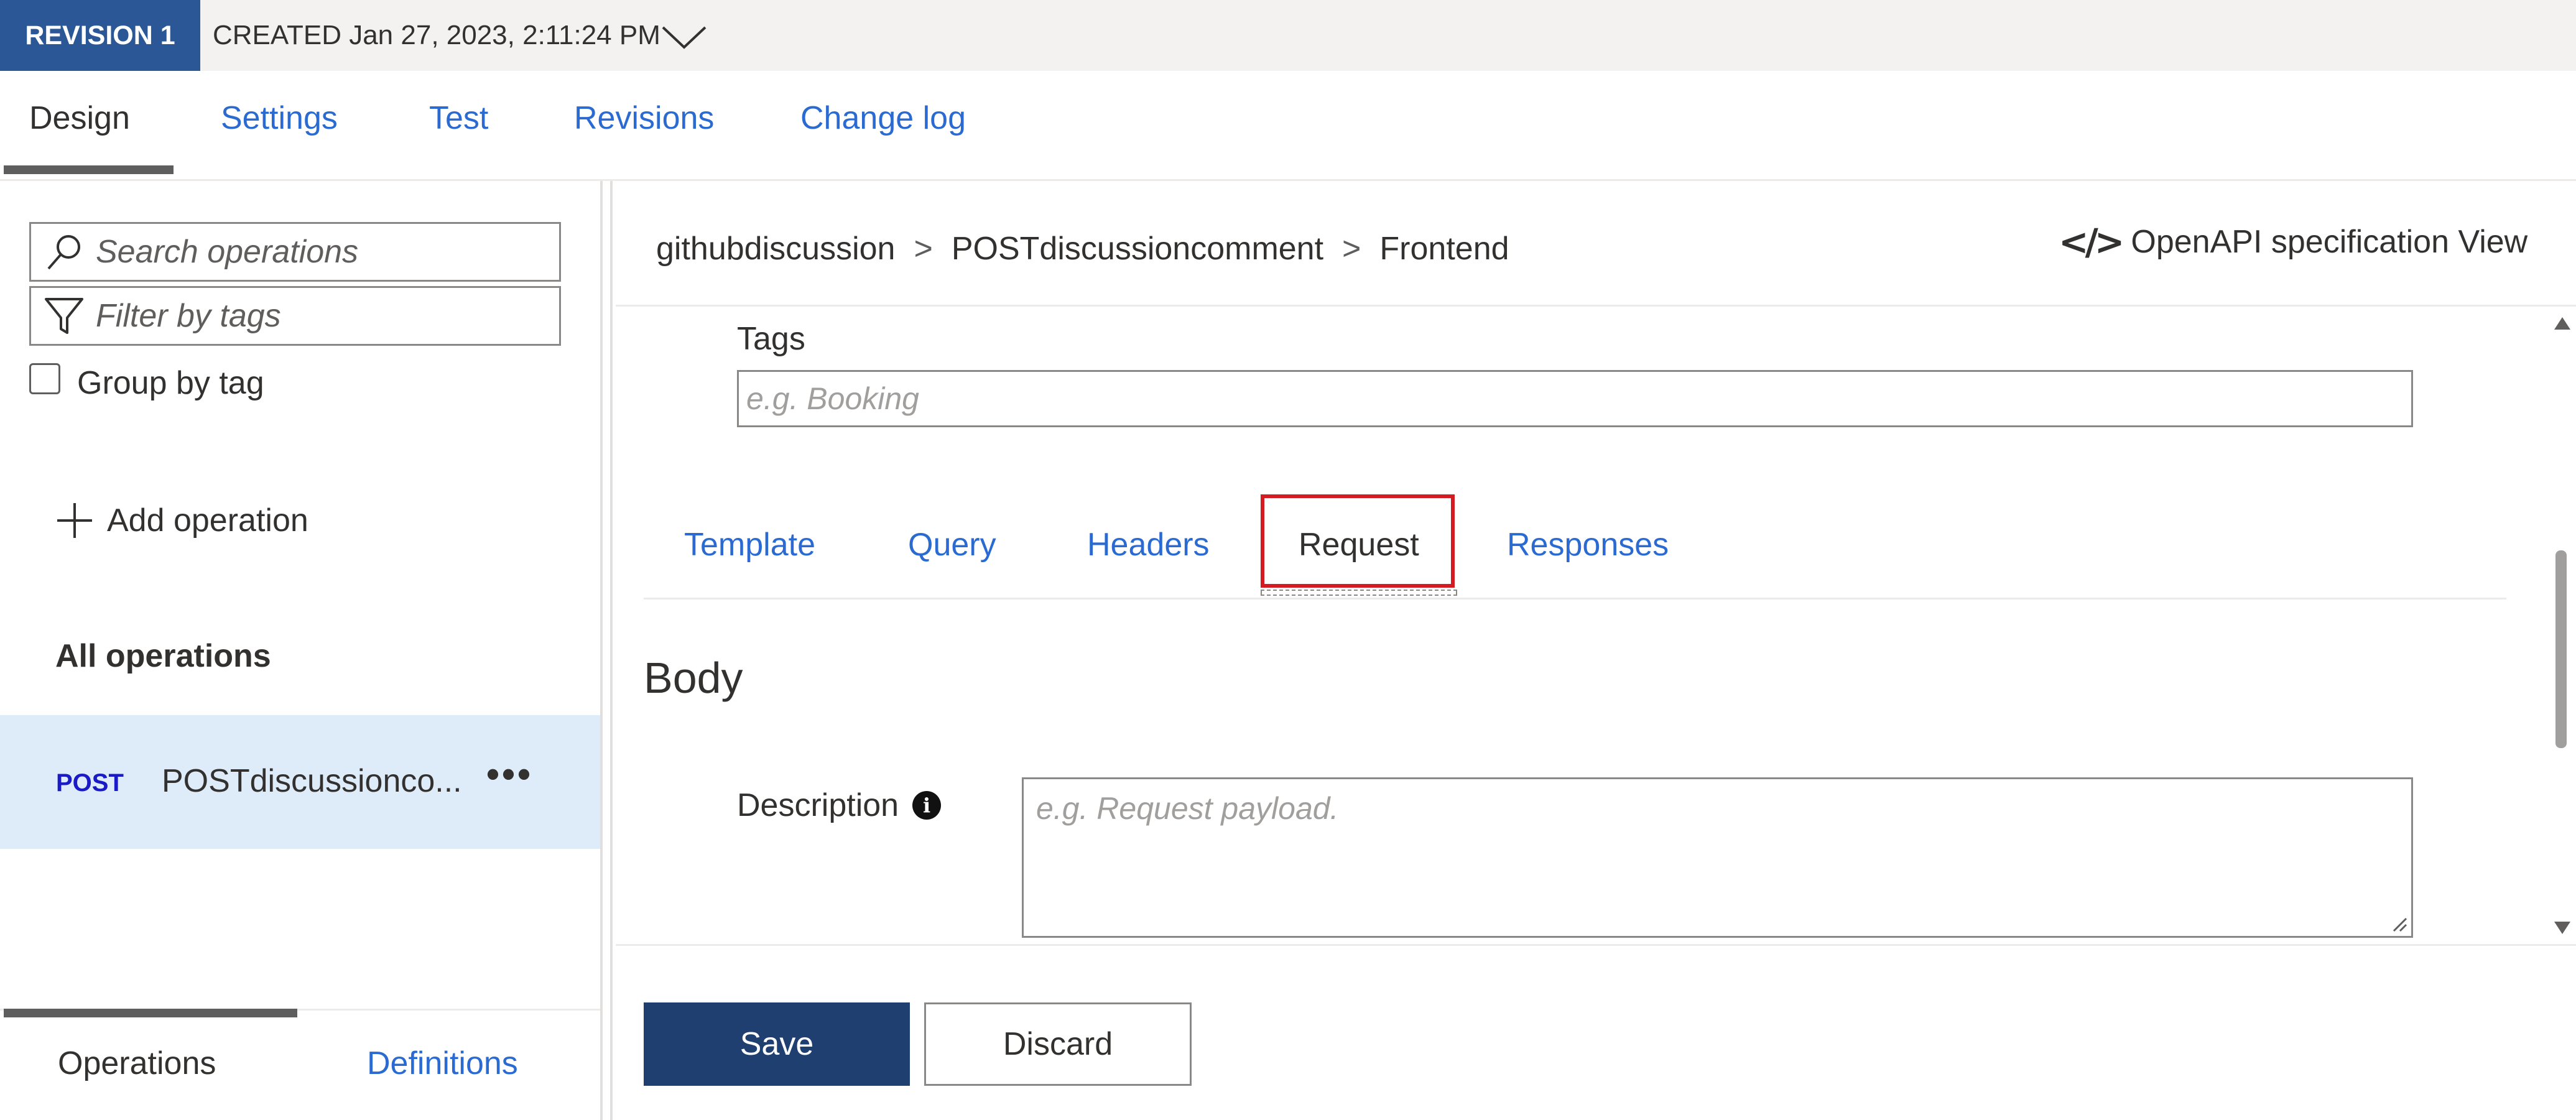 This screenshot has width=2576, height=1120. Describe the element at coordinates (75, 520) in the screenshot. I see `plus-icon` at that location.